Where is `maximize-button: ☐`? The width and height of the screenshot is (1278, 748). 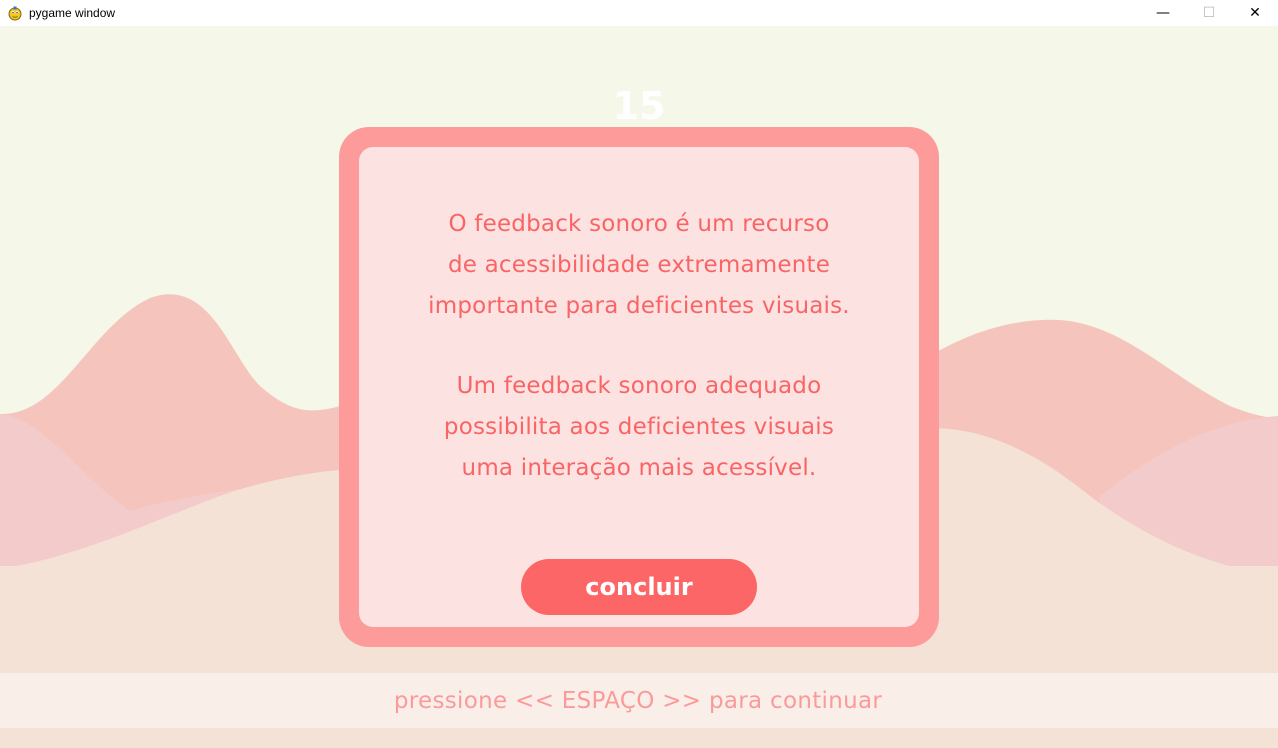 maximize-button: ☐ is located at coordinates (1209, 13).